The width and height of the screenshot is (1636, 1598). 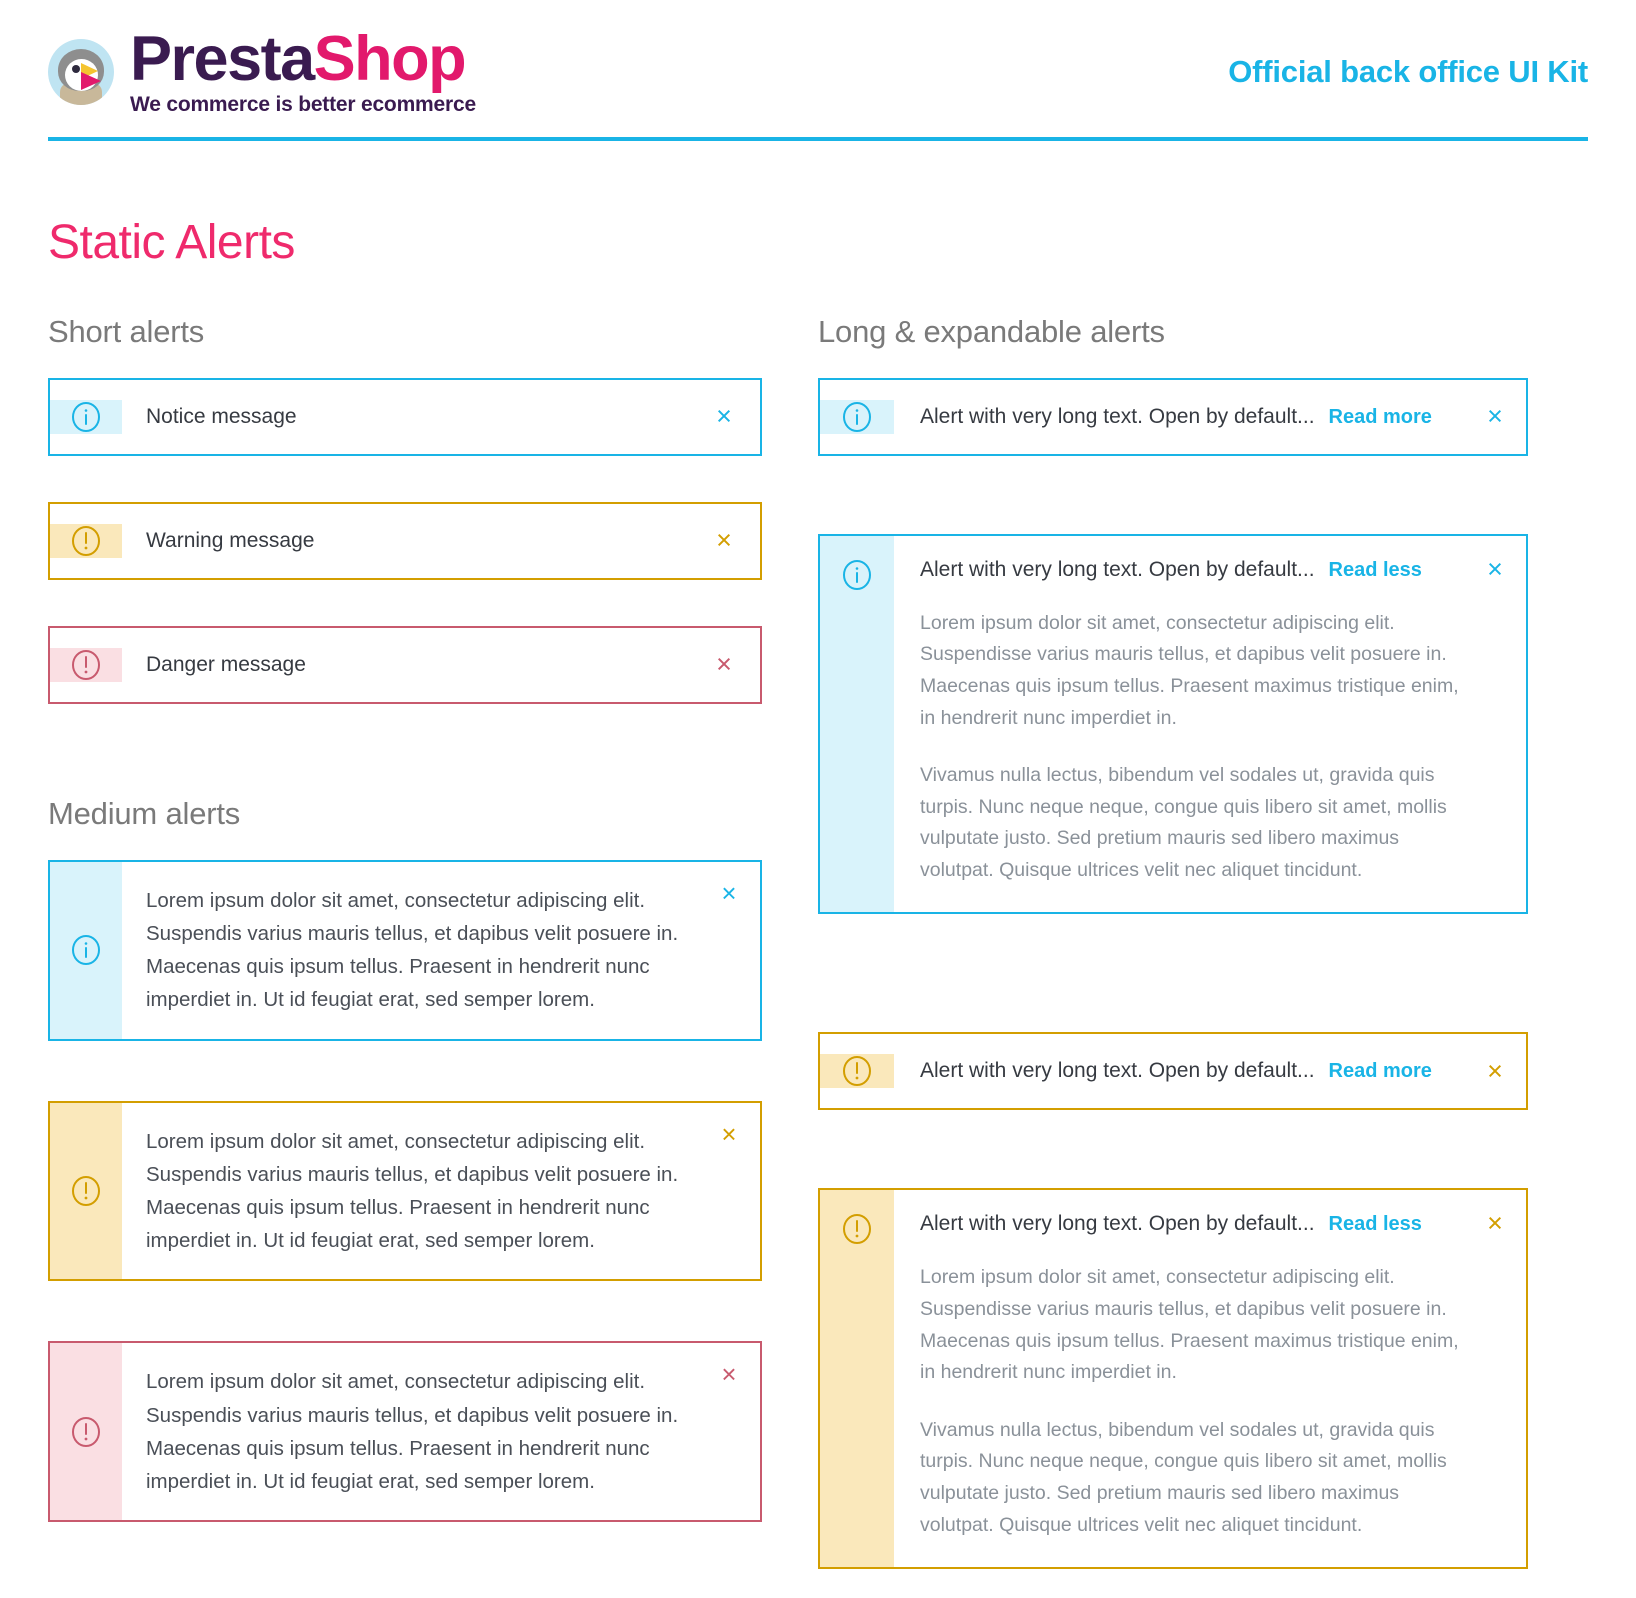 What do you see at coordinates (818, 138) in the screenshot?
I see `header-divider` at bounding box center [818, 138].